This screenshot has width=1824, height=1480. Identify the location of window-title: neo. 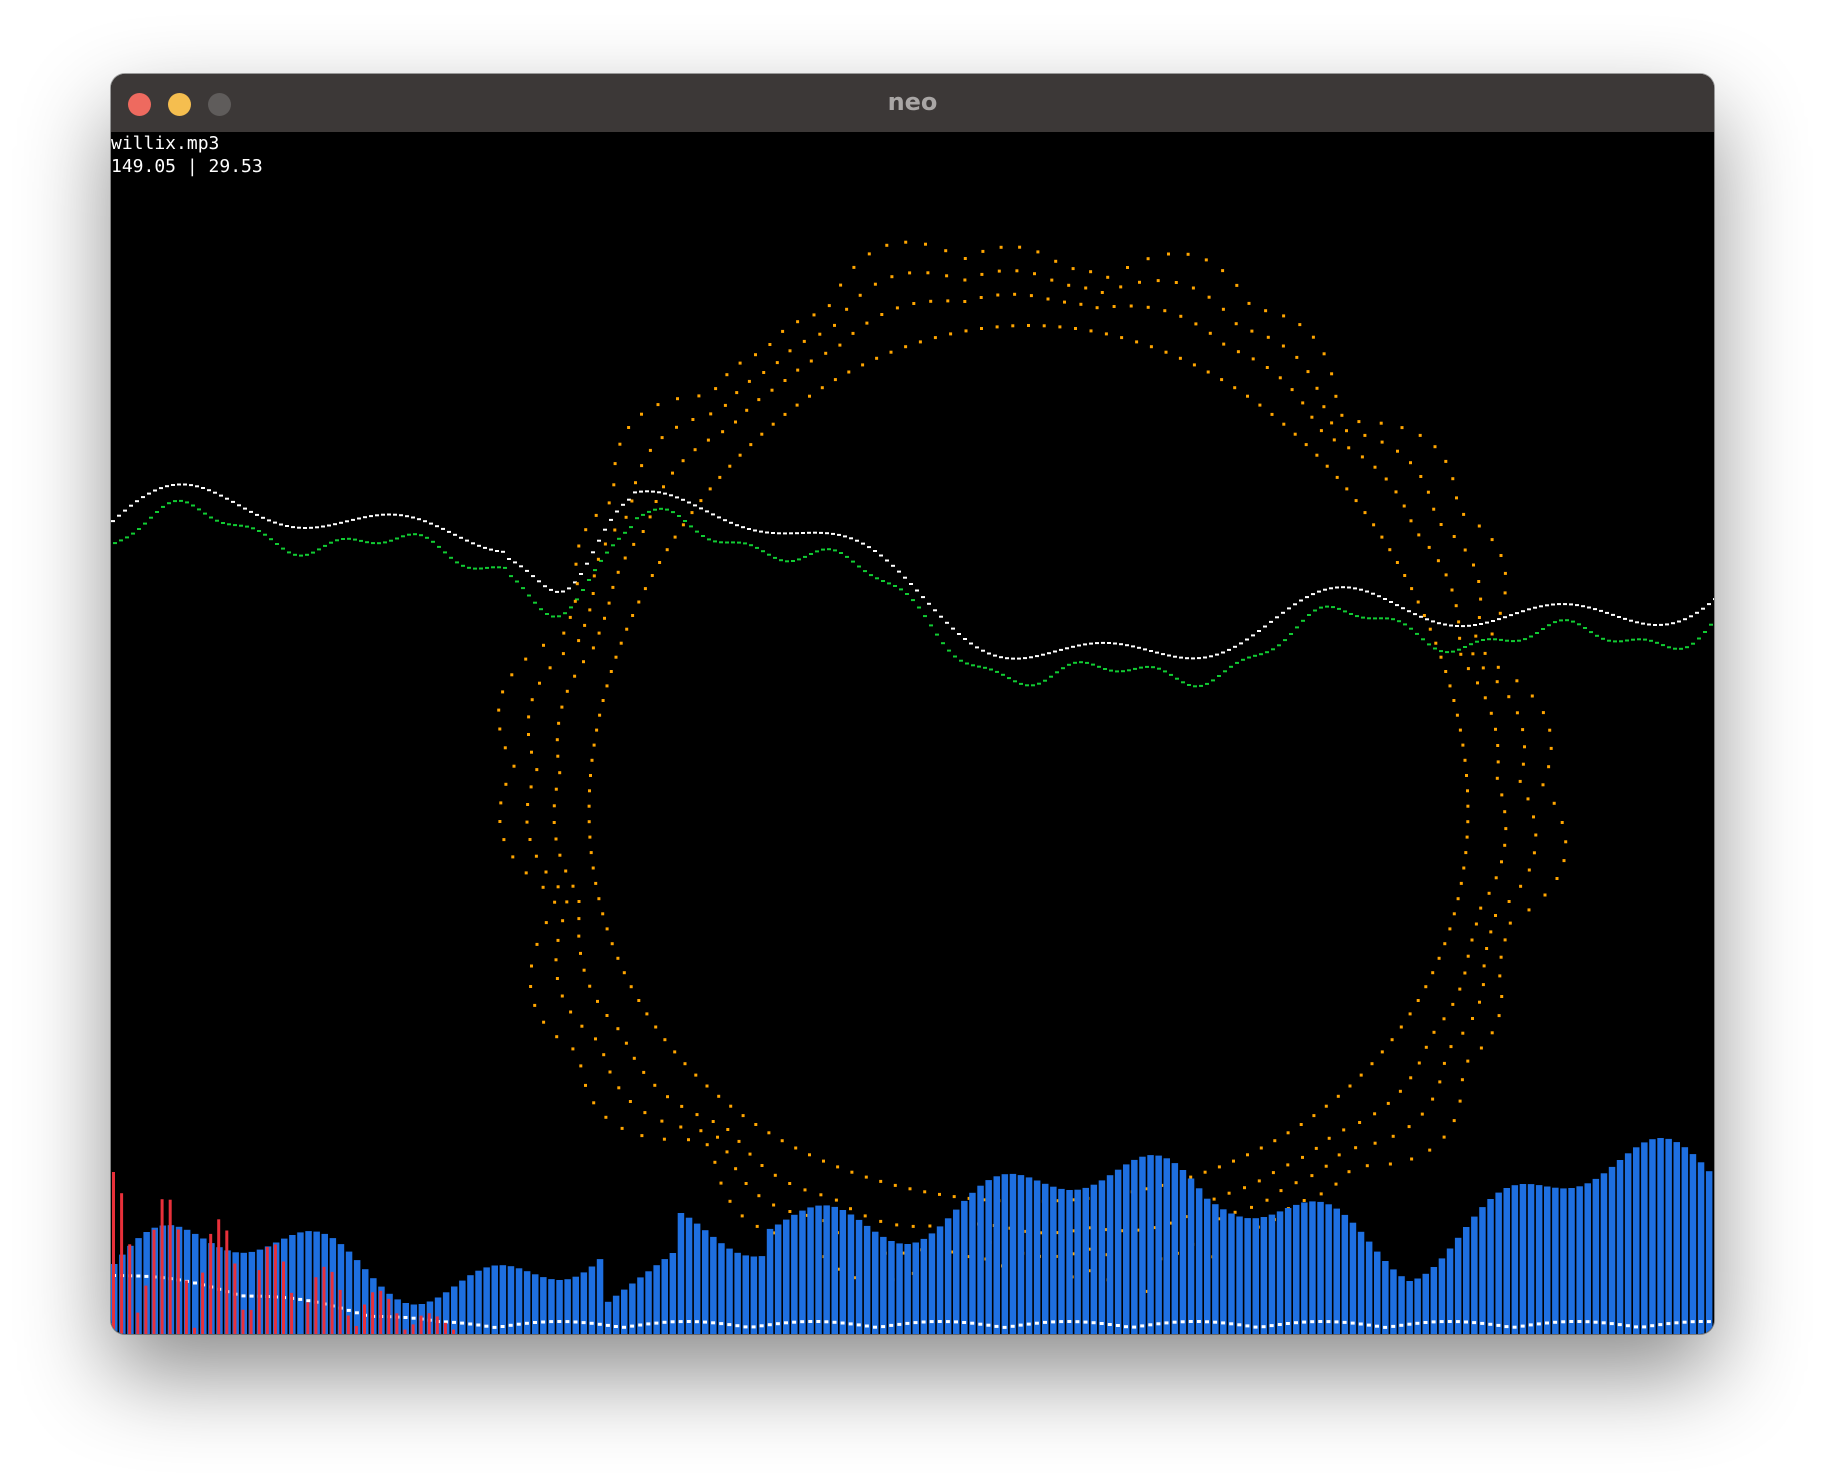
(912, 102).